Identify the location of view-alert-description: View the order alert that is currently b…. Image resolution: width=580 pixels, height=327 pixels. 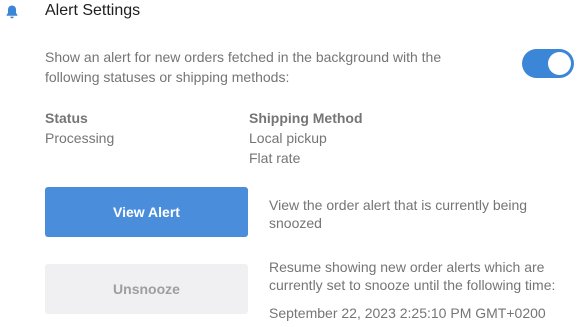
(398, 214).